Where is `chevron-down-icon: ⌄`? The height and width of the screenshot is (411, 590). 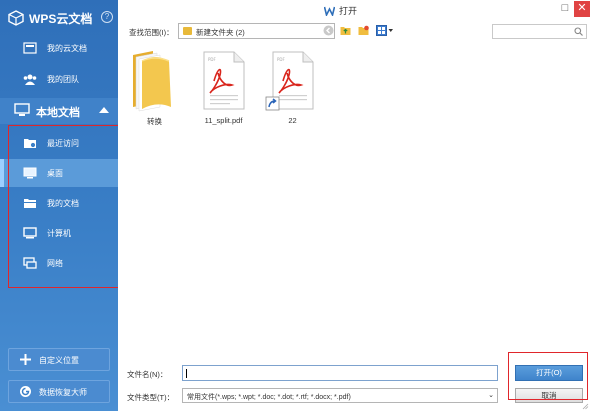 chevron-down-icon: ⌄ is located at coordinates (491, 395).